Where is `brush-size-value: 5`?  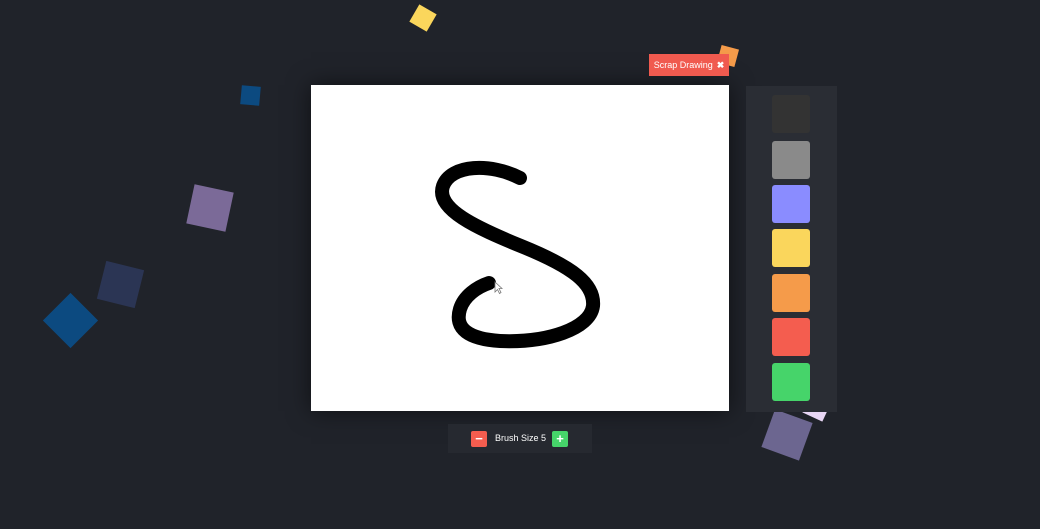 brush-size-value: 5 is located at coordinates (544, 438).